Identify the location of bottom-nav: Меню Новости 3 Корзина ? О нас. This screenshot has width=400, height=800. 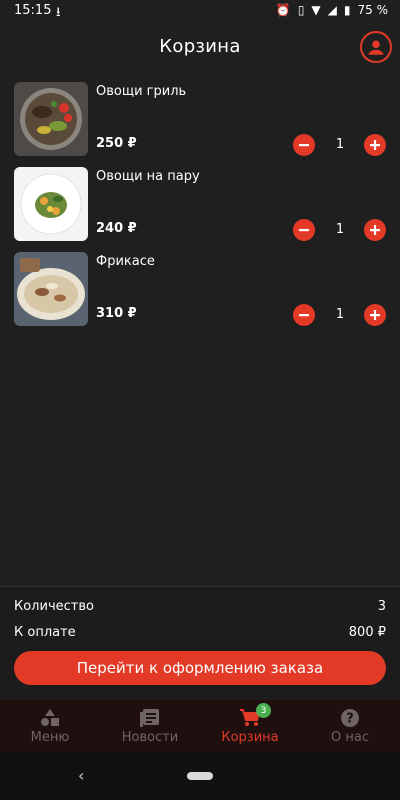
(200, 726).